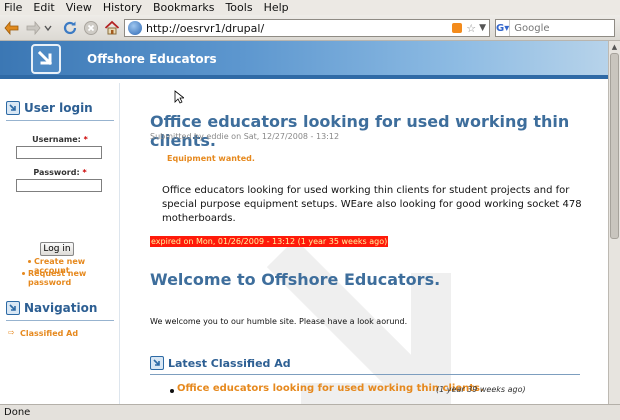 The width and height of the screenshot is (620, 420). I want to click on url-bar: ☆ ▼, so click(307, 28).